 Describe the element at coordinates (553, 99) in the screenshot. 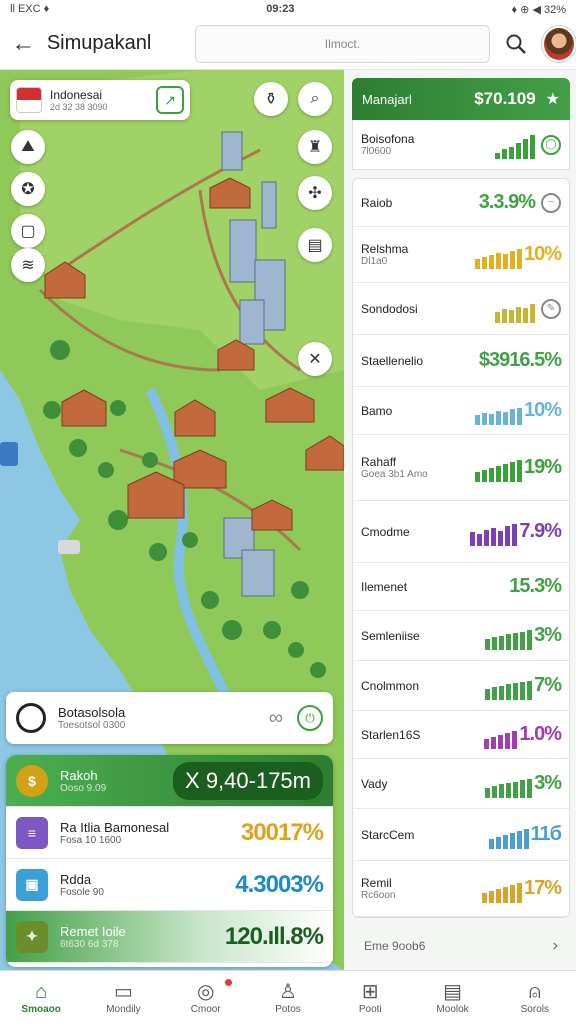

I see `star-icon: ★` at that location.